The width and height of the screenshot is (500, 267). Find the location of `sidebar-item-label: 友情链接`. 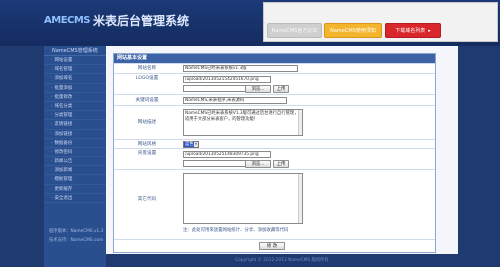

sidebar-item-label: 友情链接 is located at coordinates (63, 125).